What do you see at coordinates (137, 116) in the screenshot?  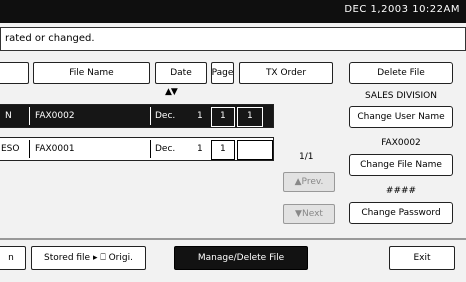 I see `file-row: N FAX0002 Dec. 1 1 1` at bounding box center [137, 116].